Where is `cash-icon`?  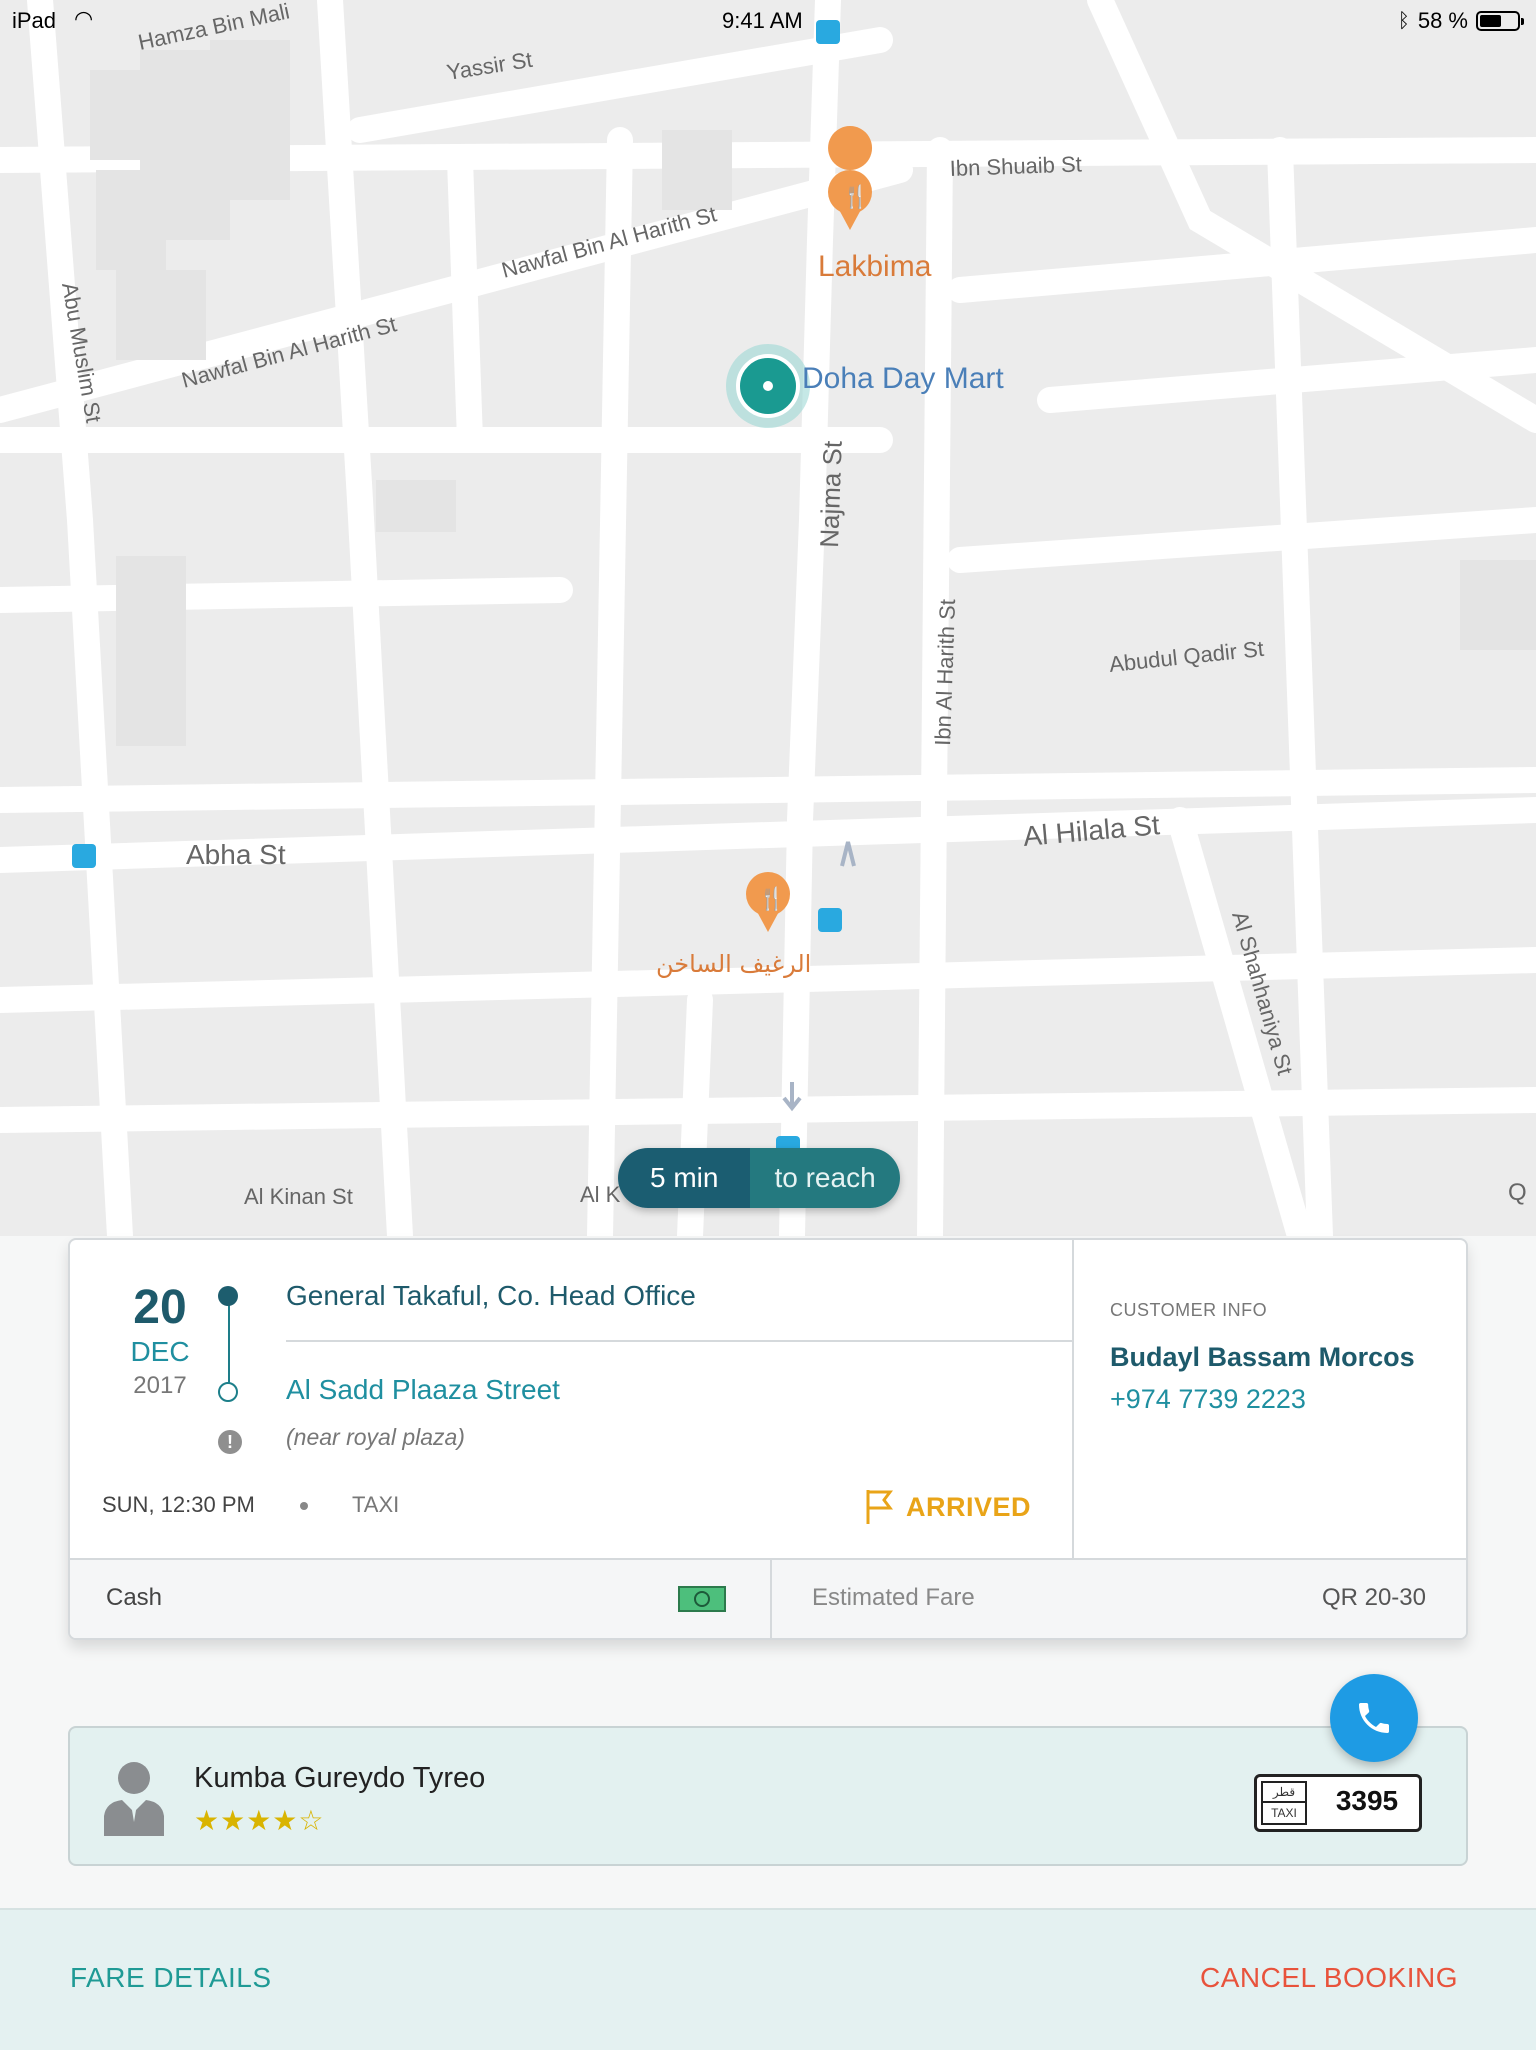 cash-icon is located at coordinates (702, 1599).